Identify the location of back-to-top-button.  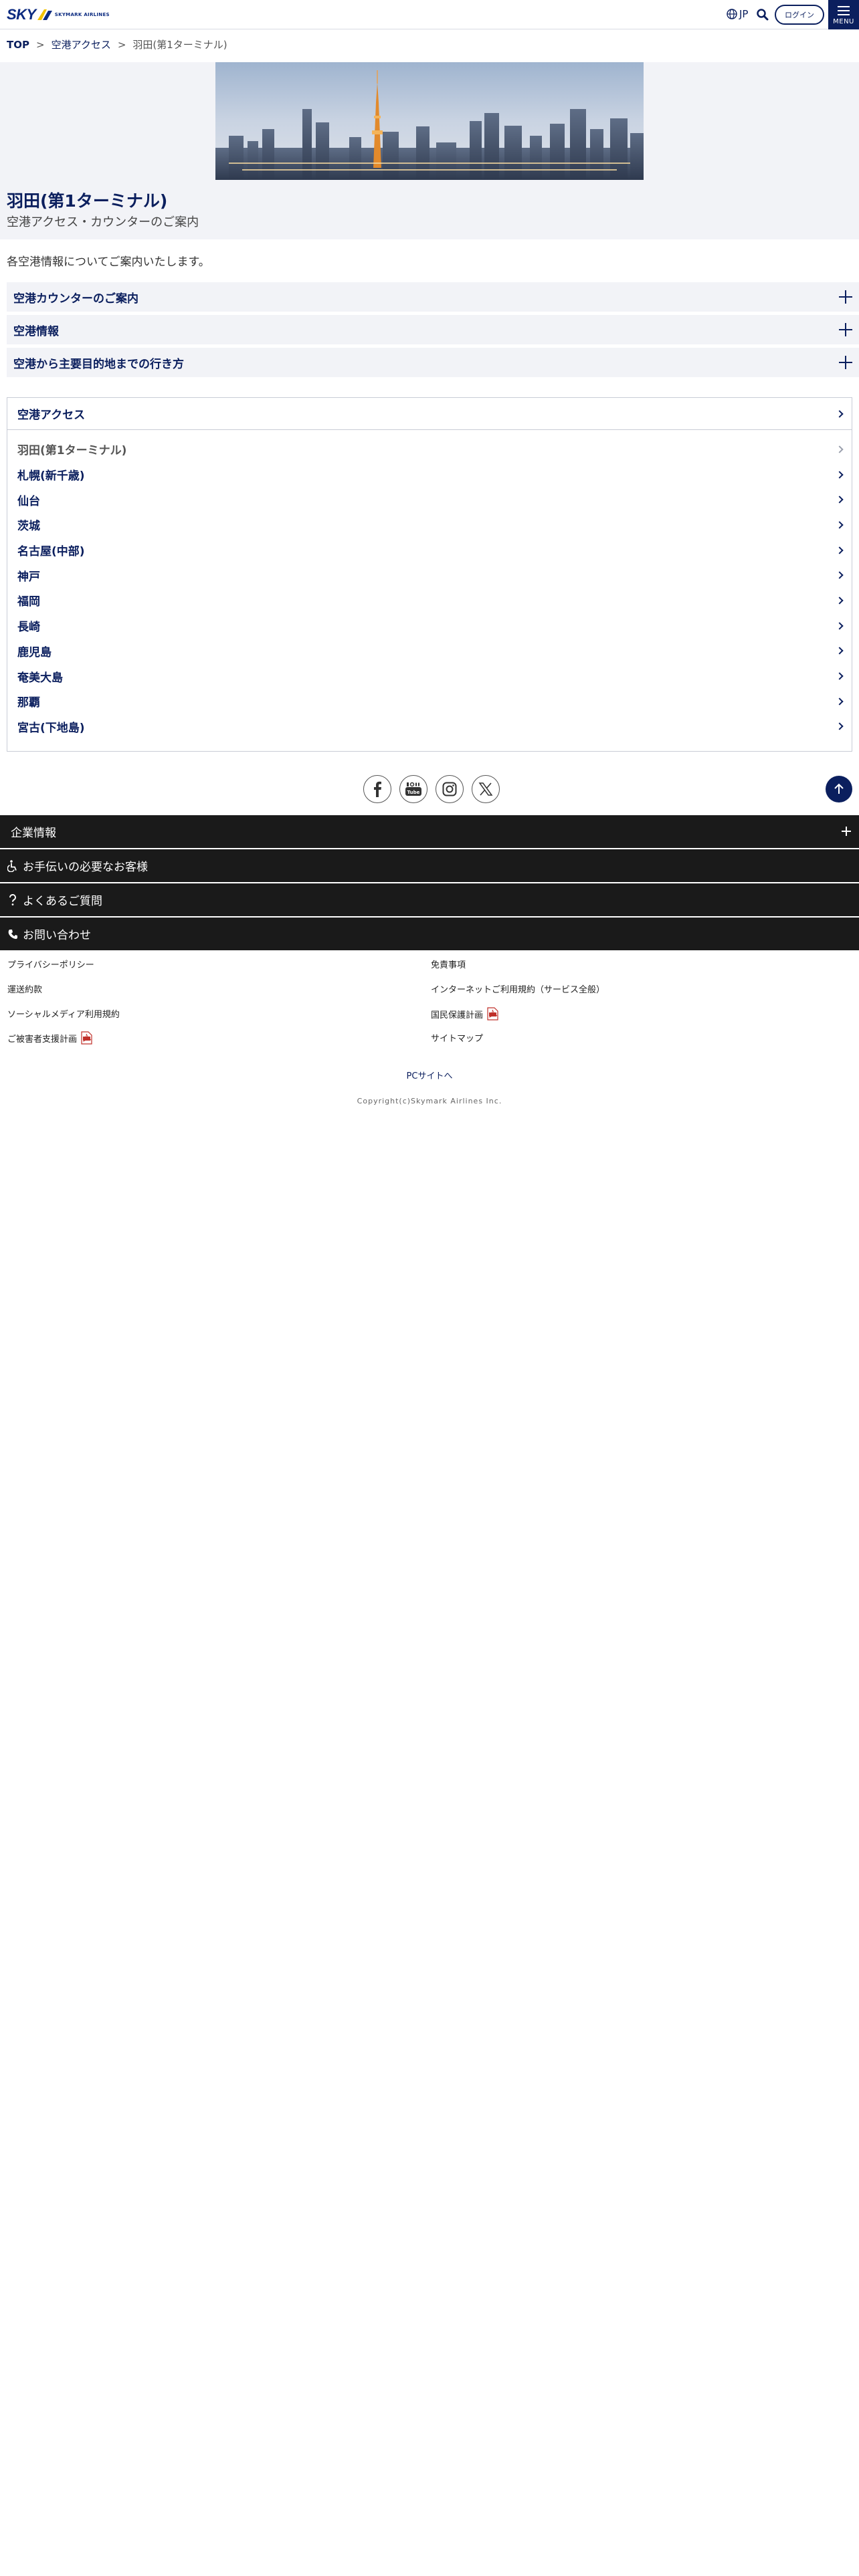
(839, 789).